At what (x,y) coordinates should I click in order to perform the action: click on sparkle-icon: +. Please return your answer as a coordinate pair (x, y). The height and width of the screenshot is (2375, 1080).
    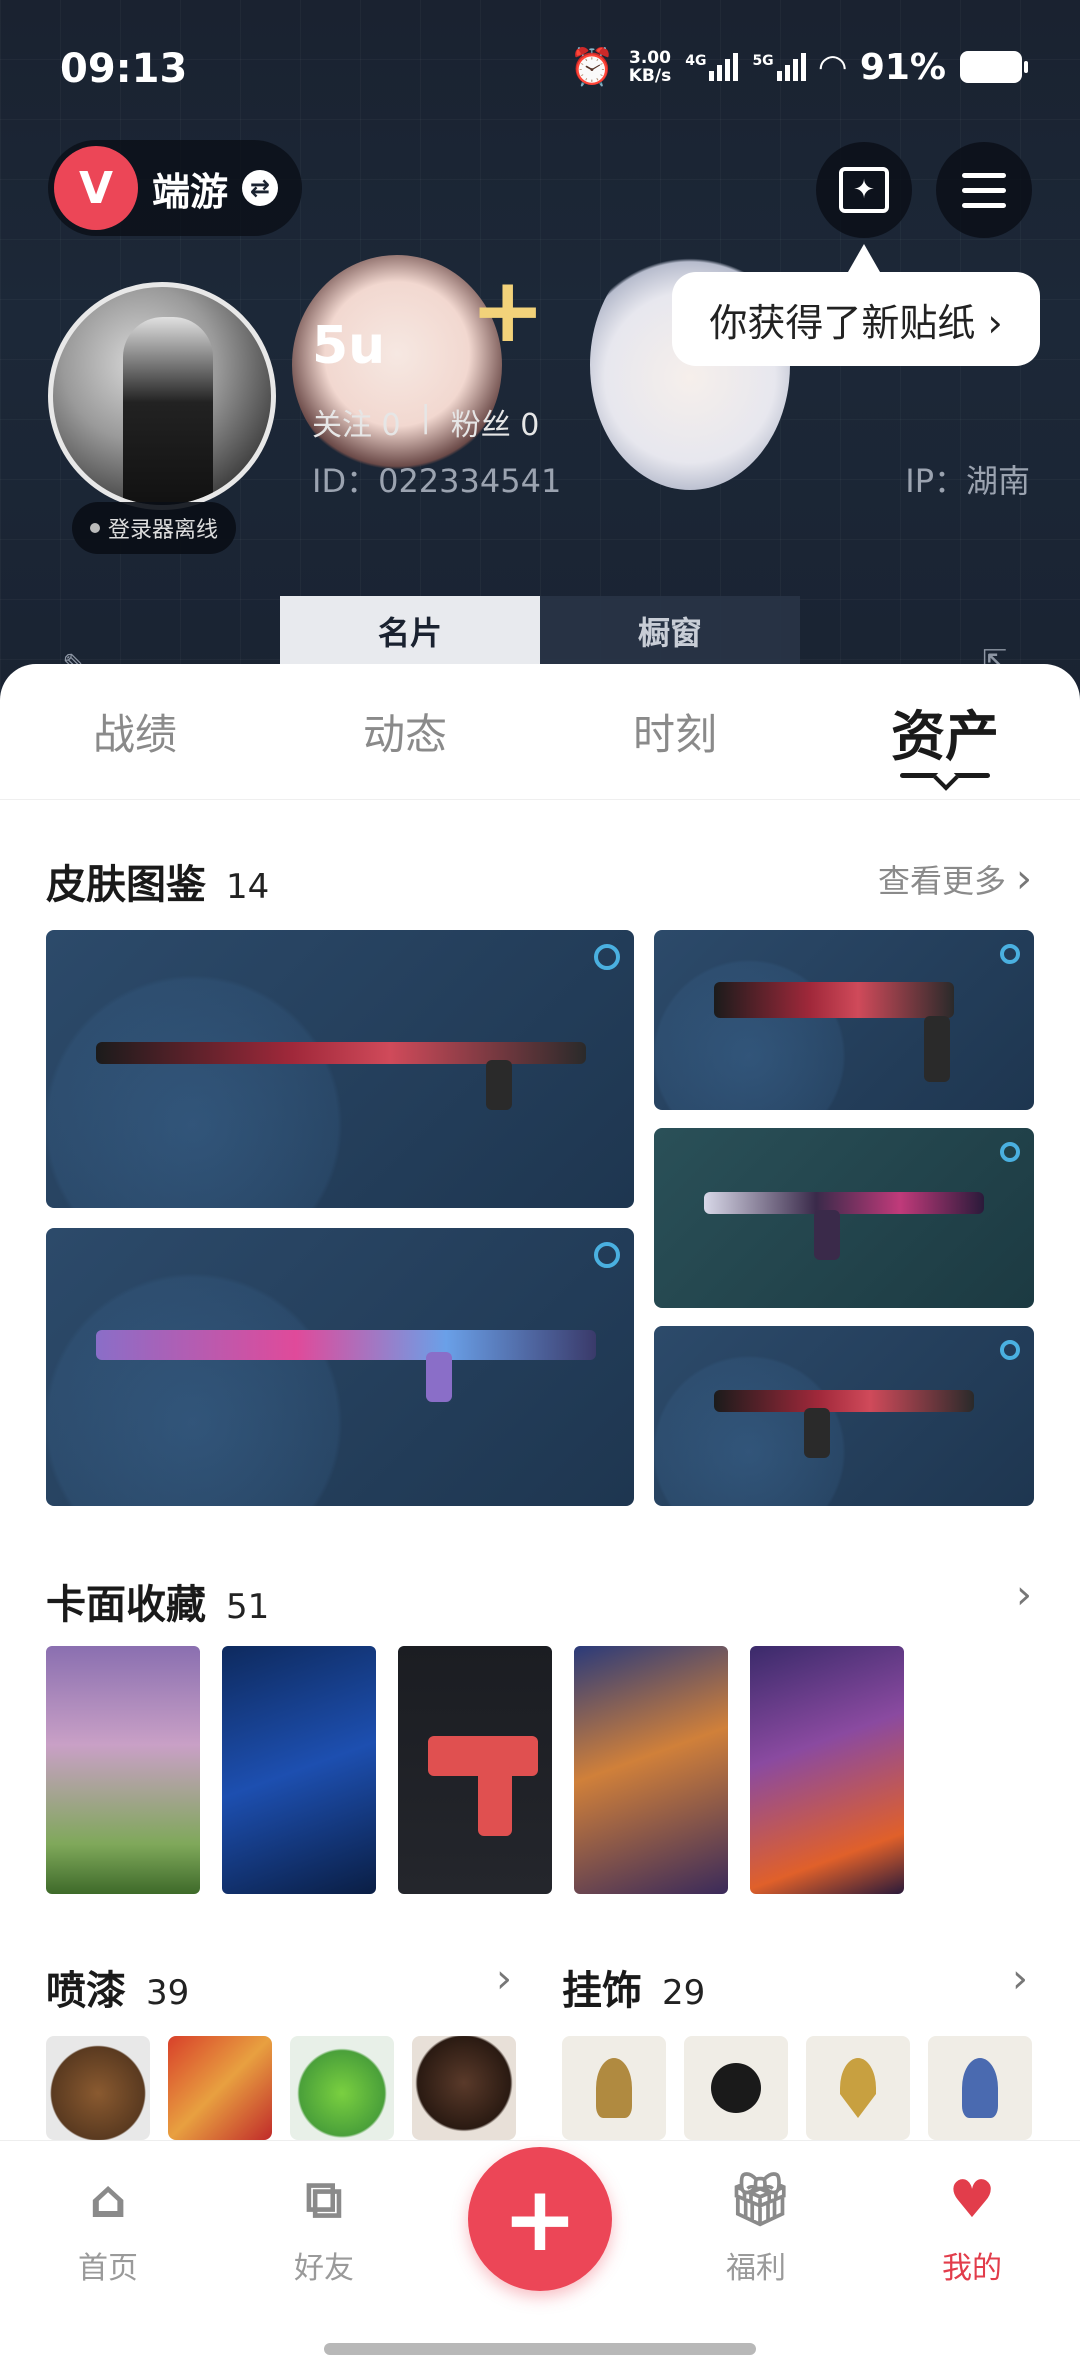
    Looking at the image, I should click on (508, 310).